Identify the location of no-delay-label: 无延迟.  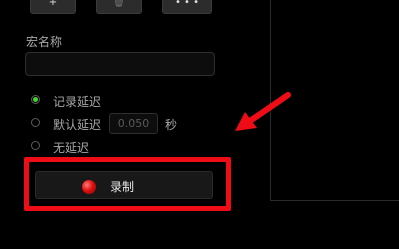
(71, 147).